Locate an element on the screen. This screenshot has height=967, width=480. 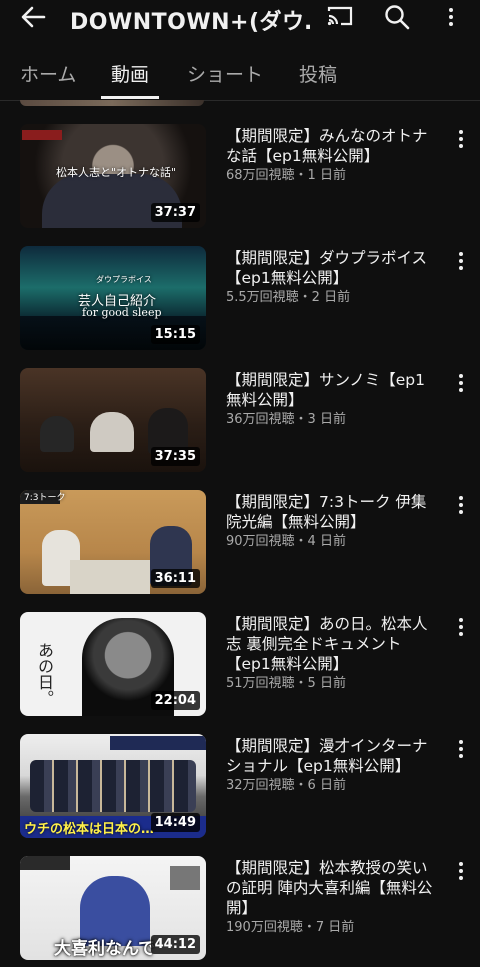
duration-badge: 37:35 is located at coordinates (175, 456).